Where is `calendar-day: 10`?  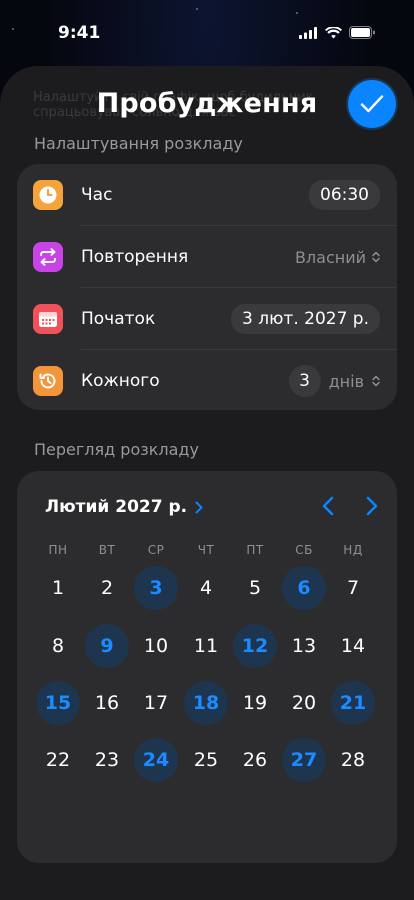
calendar-day: 10 is located at coordinates (156, 646).